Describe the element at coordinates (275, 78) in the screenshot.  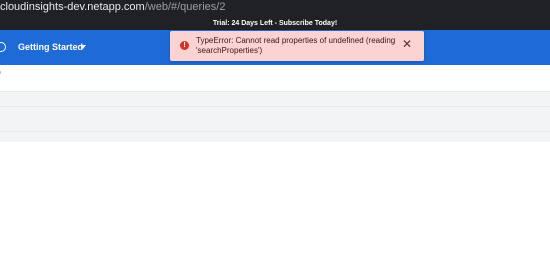
I see `breadcrumb: /` at that location.